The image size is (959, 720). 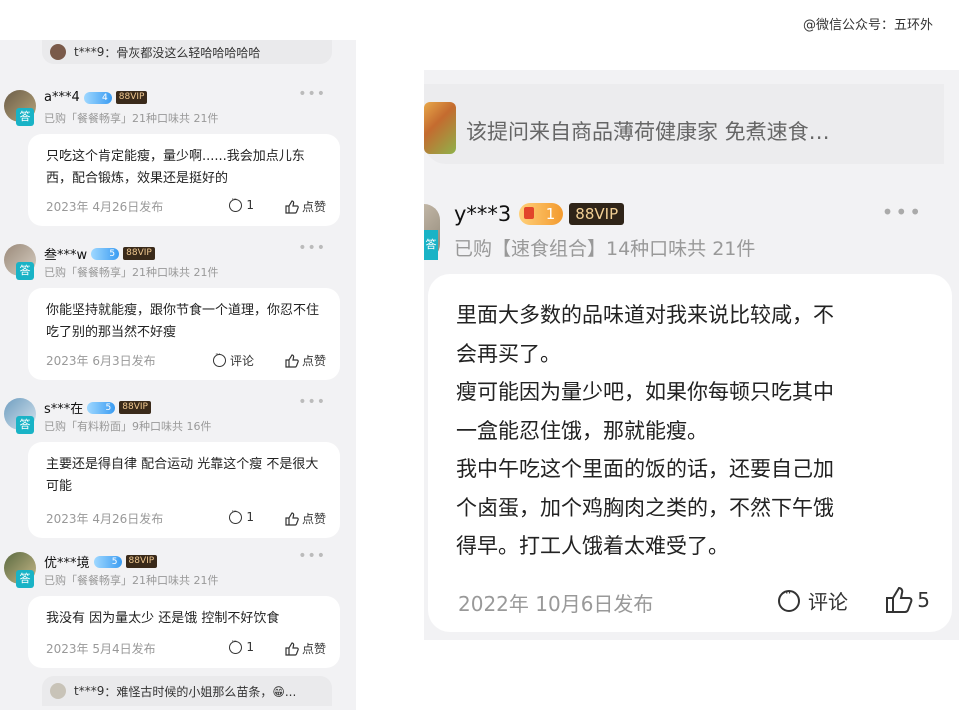 I want to click on username: 优***境, so click(x=67, y=561).